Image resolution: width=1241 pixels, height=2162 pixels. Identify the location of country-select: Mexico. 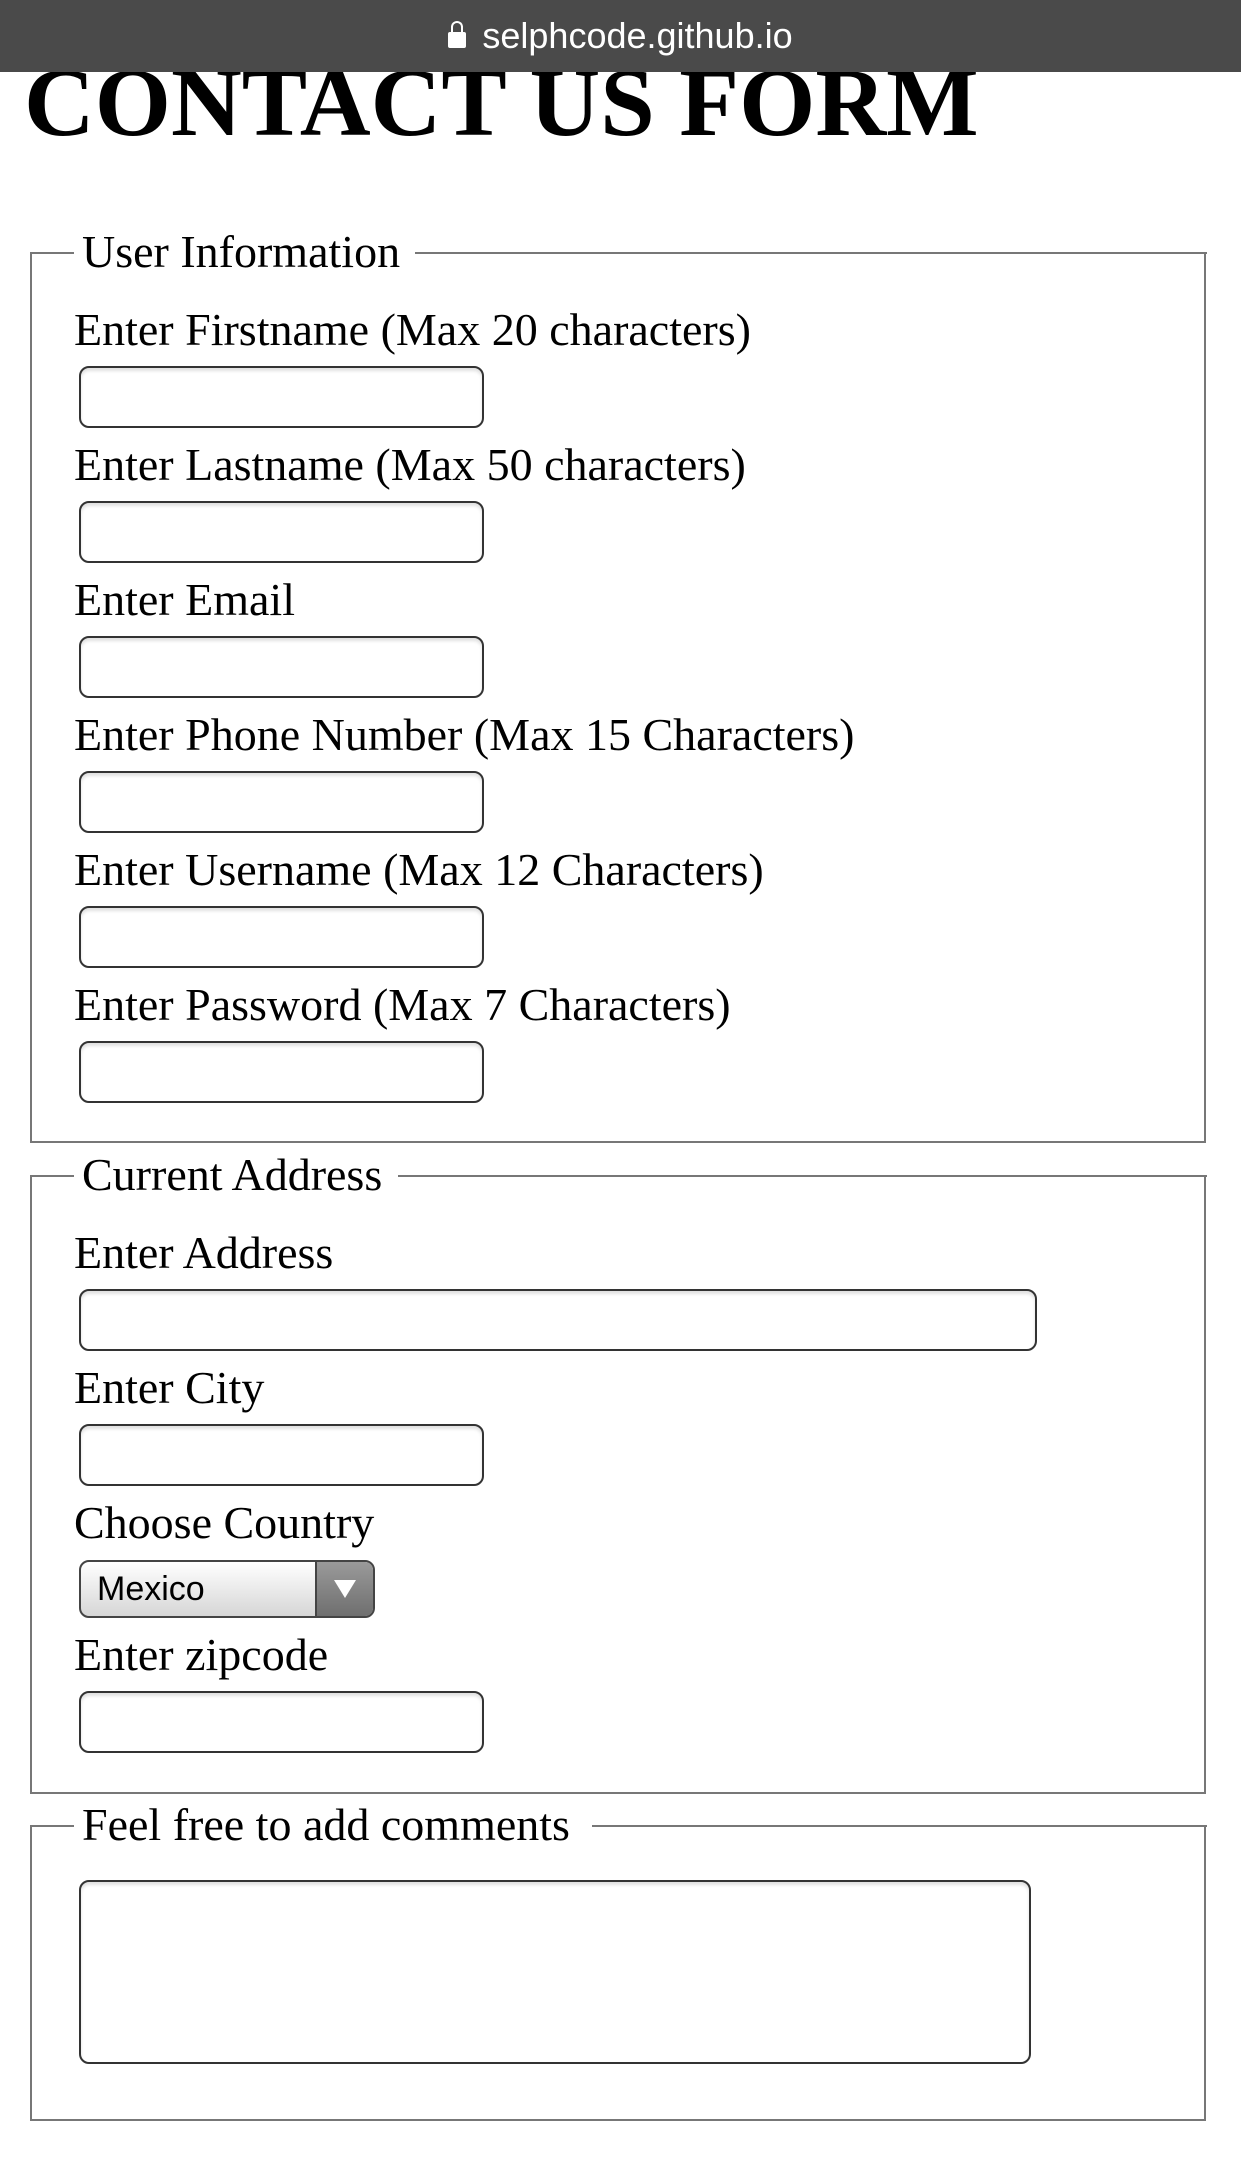
(227, 1589).